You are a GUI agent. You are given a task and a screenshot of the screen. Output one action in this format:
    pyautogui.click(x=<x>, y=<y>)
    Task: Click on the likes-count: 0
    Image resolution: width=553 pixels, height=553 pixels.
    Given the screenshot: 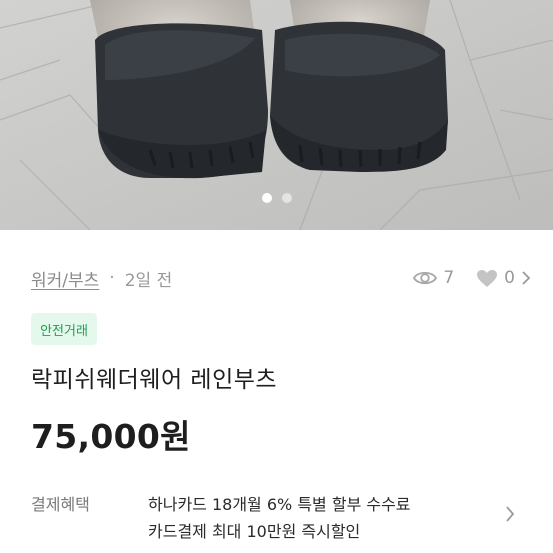 What is the action you would take?
    pyautogui.click(x=509, y=278)
    